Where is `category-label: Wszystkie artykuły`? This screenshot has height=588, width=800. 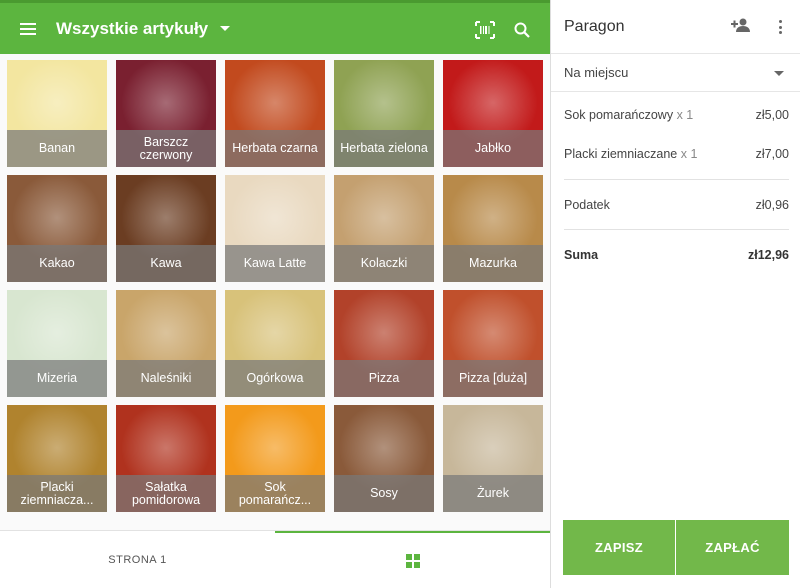
category-label: Wszystkie artykuły is located at coordinates (132, 28).